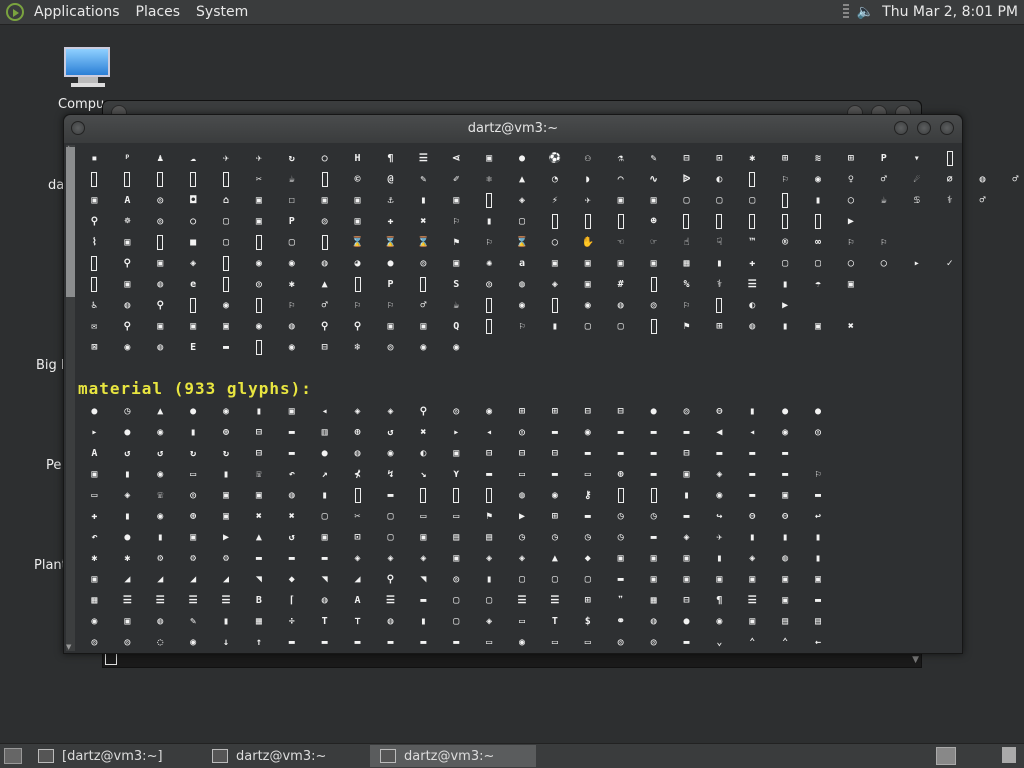  What do you see at coordinates (850, 200) in the screenshot?
I see `glyph-cell: ◯` at bounding box center [850, 200].